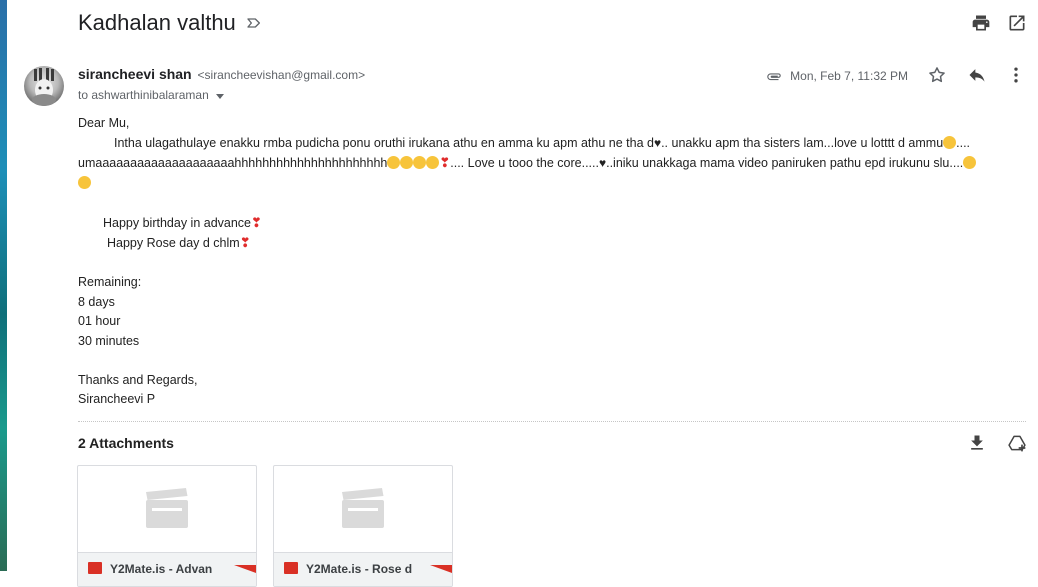 This screenshot has height=587, width=1038. What do you see at coordinates (950, 142) in the screenshot?
I see `heart-eyes-emoji-icon` at bounding box center [950, 142].